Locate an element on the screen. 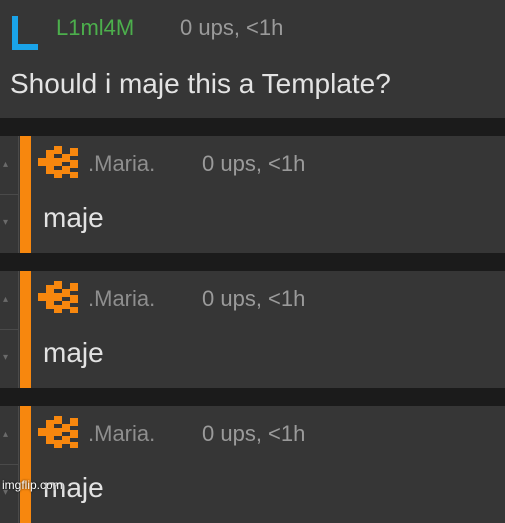 The width and height of the screenshot is (505, 523). post-username: L1ml4M is located at coordinates (95, 28).